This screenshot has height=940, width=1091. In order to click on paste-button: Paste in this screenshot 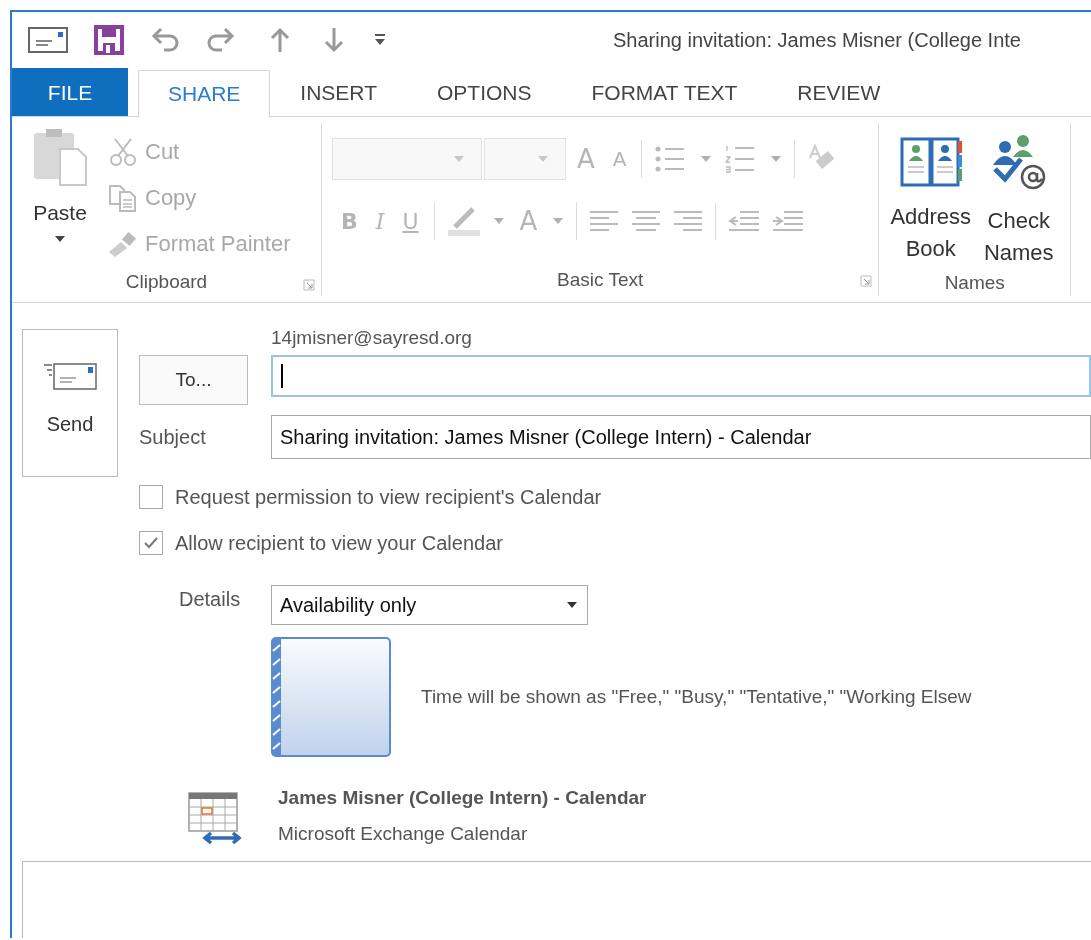, I will do `click(60, 195)`.